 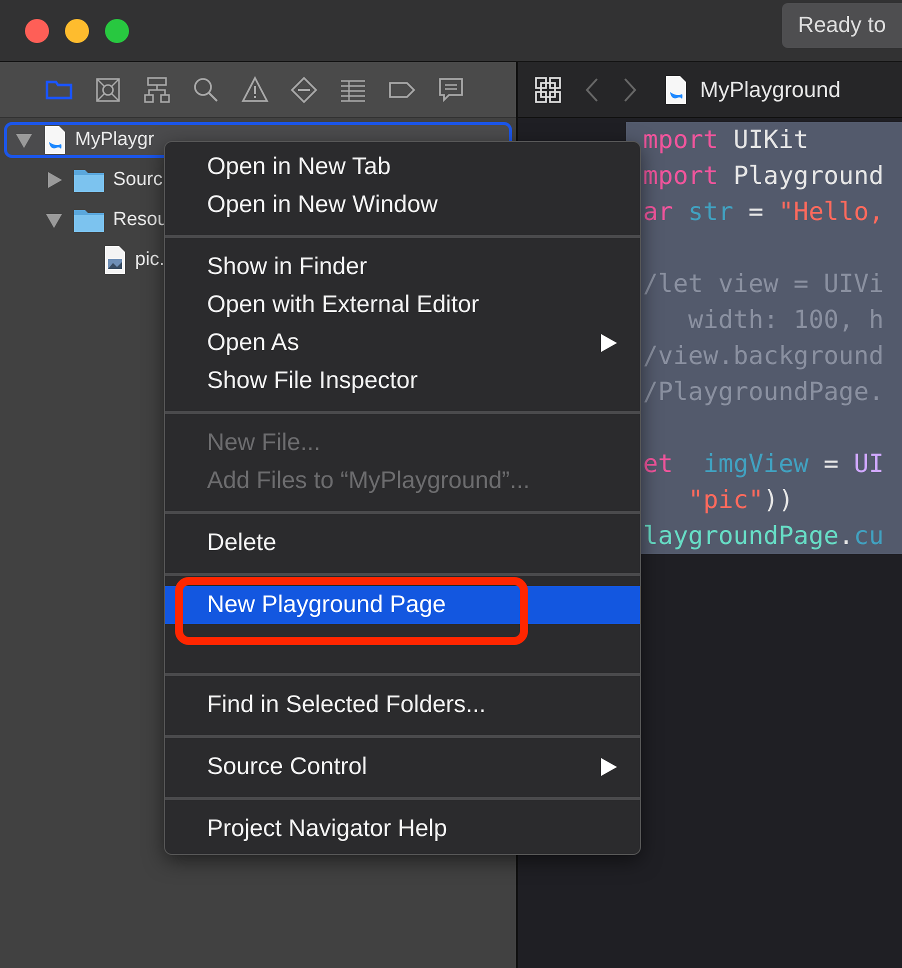 What do you see at coordinates (842, 25) in the screenshot?
I see `activity-status: Ready to` at bounding box center [842, 25].